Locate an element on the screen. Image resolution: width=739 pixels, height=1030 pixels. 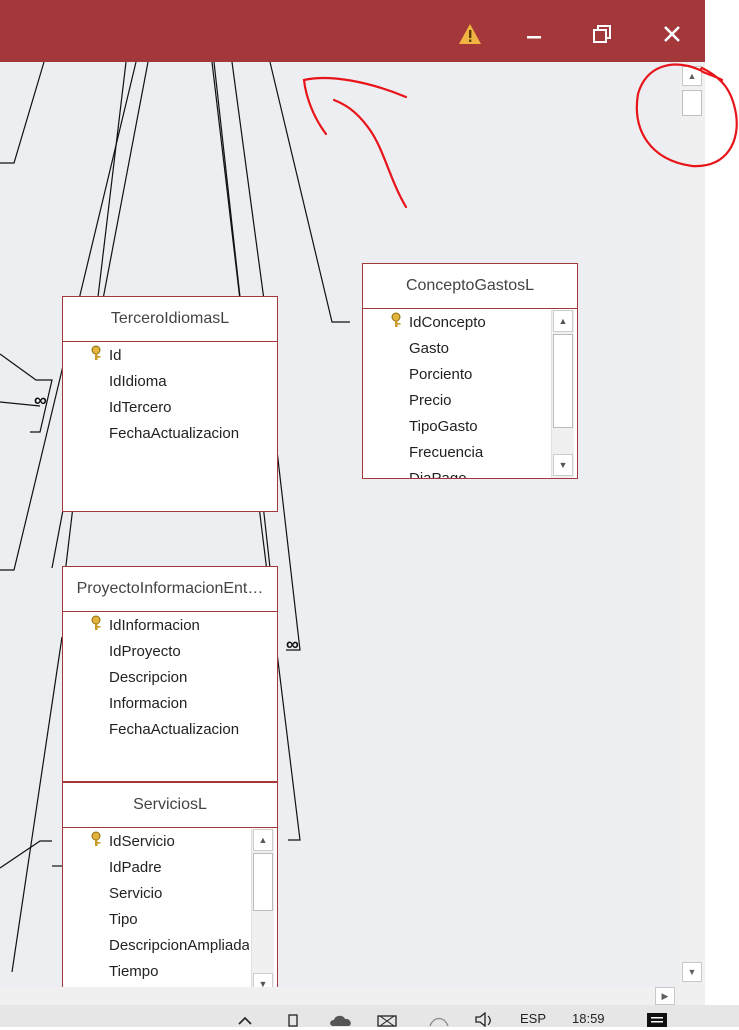
minimize-button is located at coordinates (534, 34).